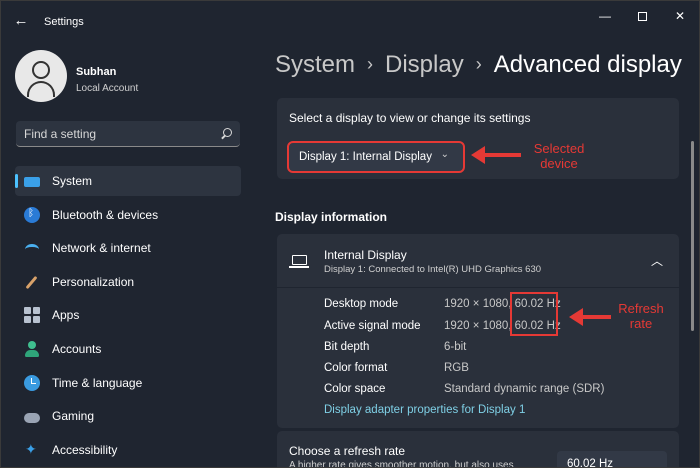 The height and width of the screenshot is (468, 700). I want to click on info-value: 6-bit, so click(455, 347).